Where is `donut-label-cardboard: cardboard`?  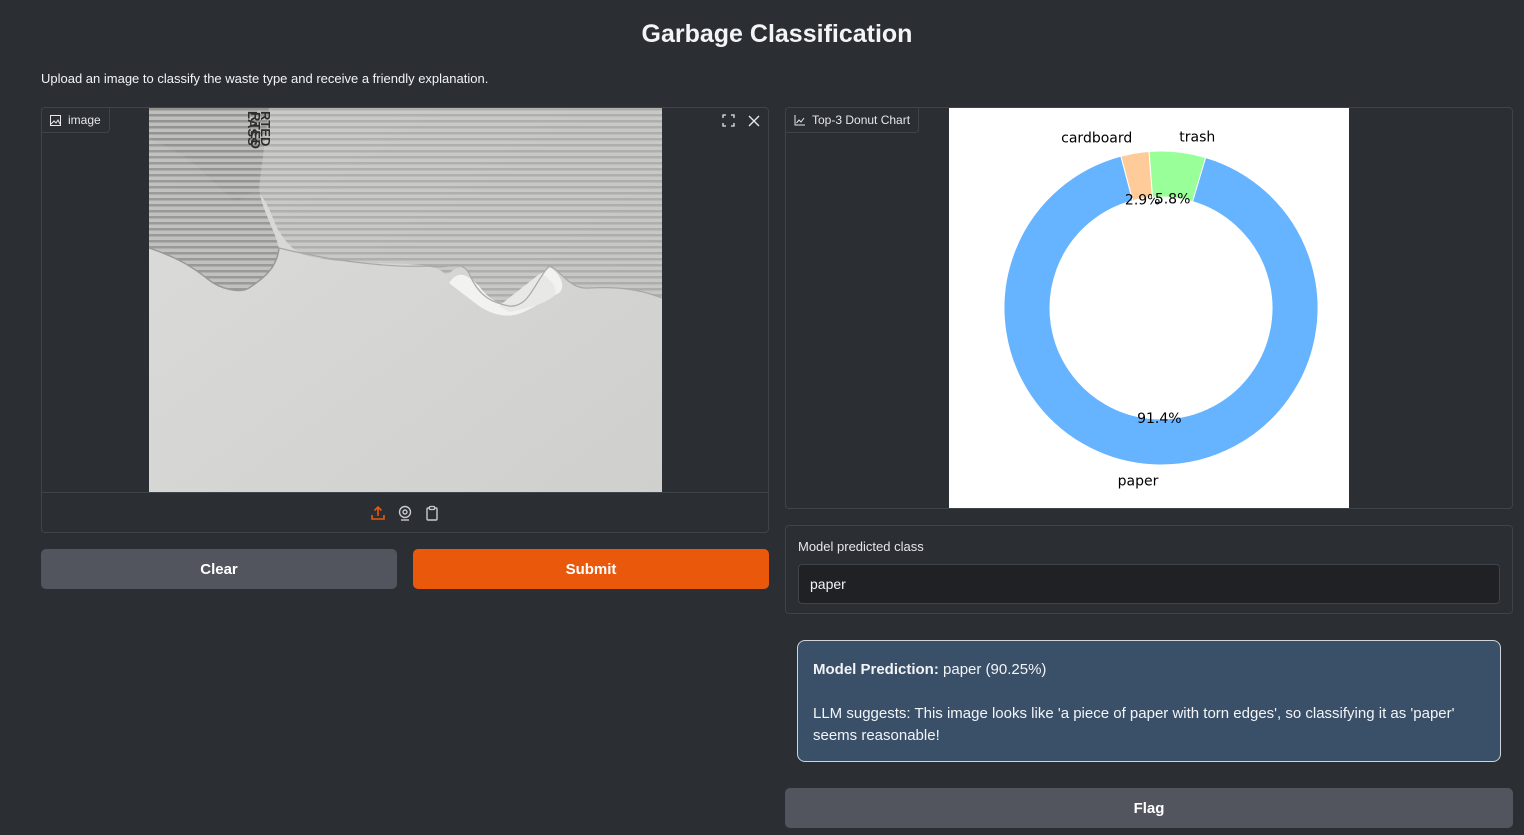
donut-label-cardboard: cardboard is located at coordinates (1096, 139).